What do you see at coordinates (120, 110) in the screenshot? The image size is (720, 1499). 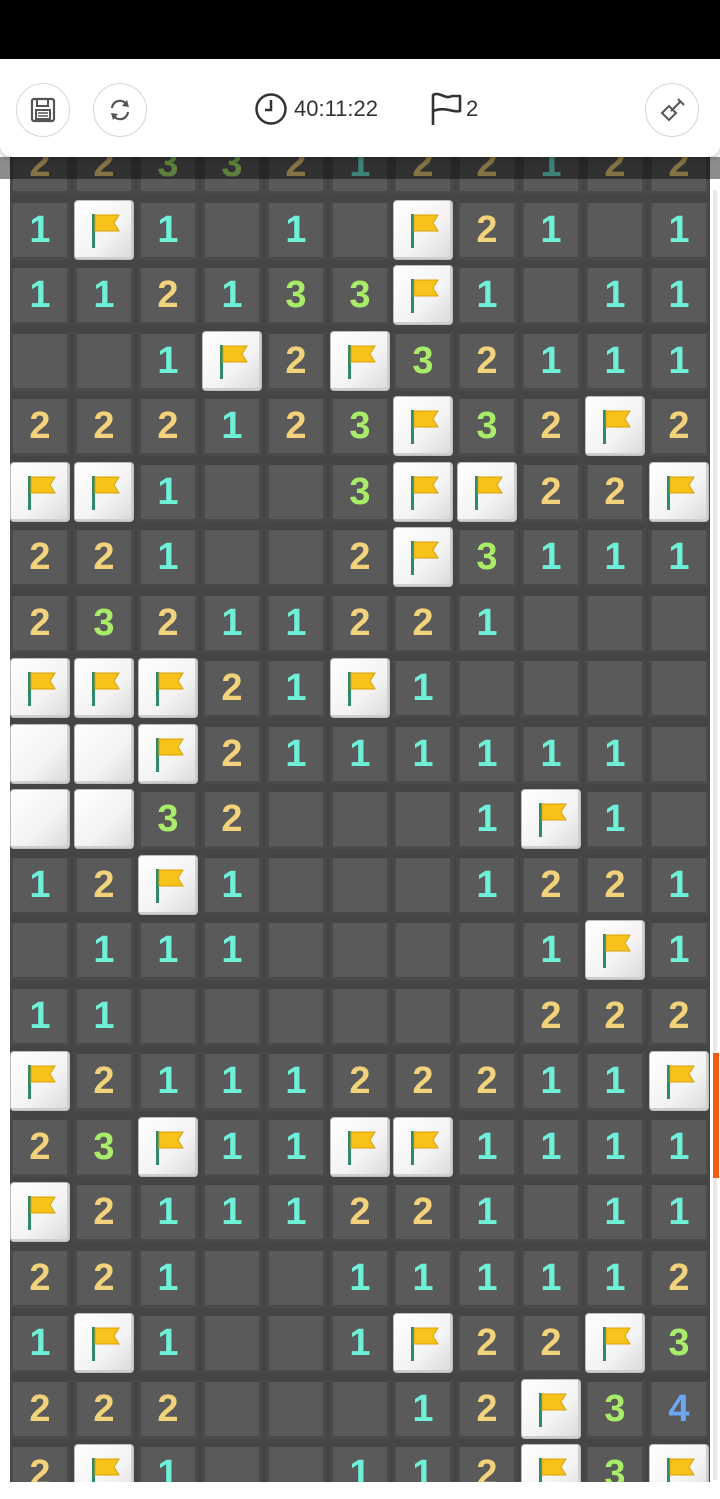 I see `restart-button` at bounding box center [120, 110].